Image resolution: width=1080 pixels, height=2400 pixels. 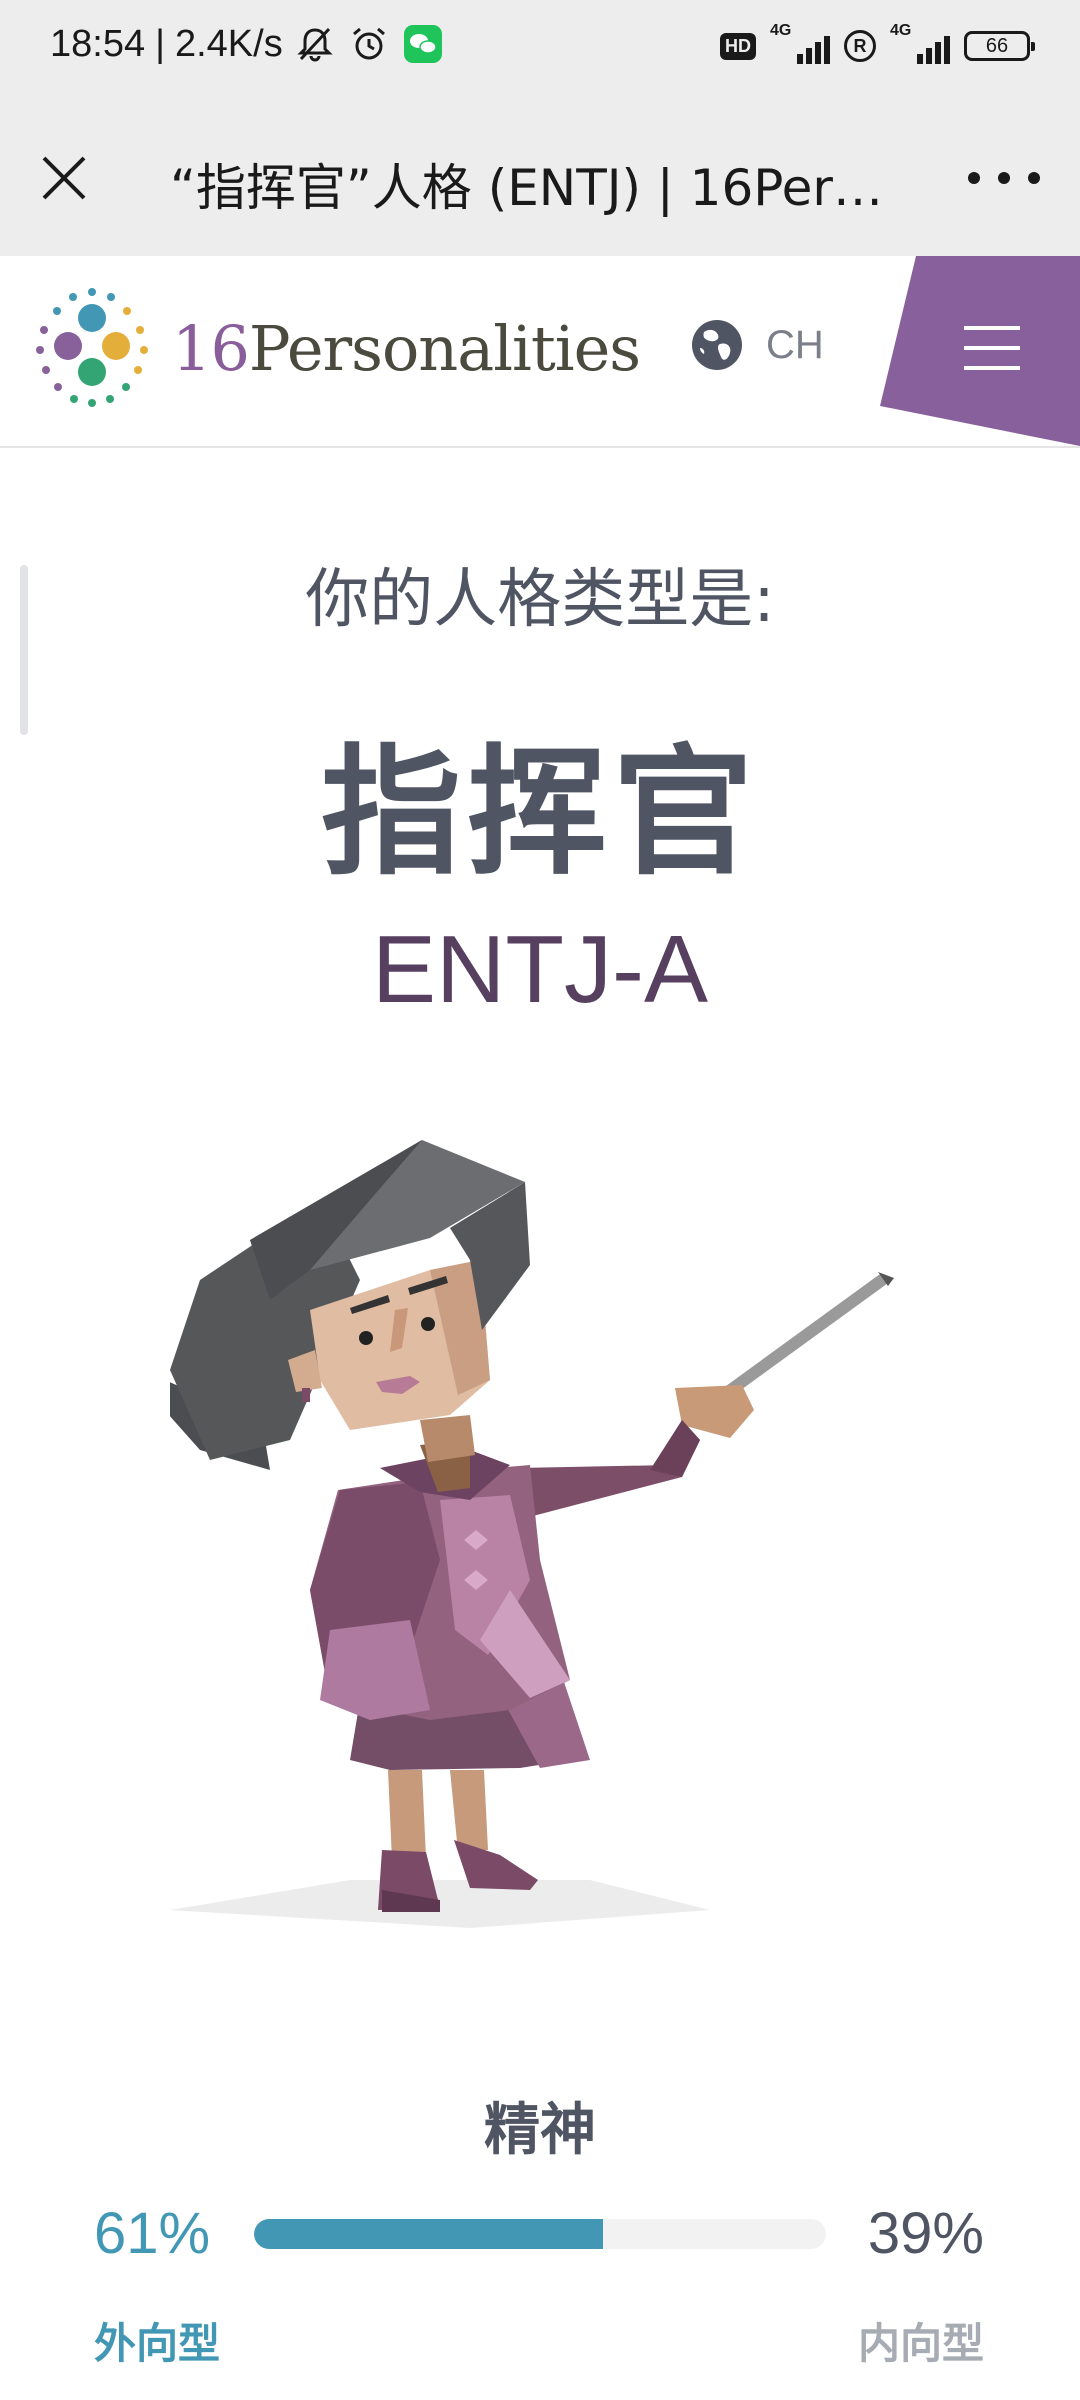 What do you see at coordinates (860, 46) in the screenshot?
I see `registered-icon: R` at bounding box center [860, 46].